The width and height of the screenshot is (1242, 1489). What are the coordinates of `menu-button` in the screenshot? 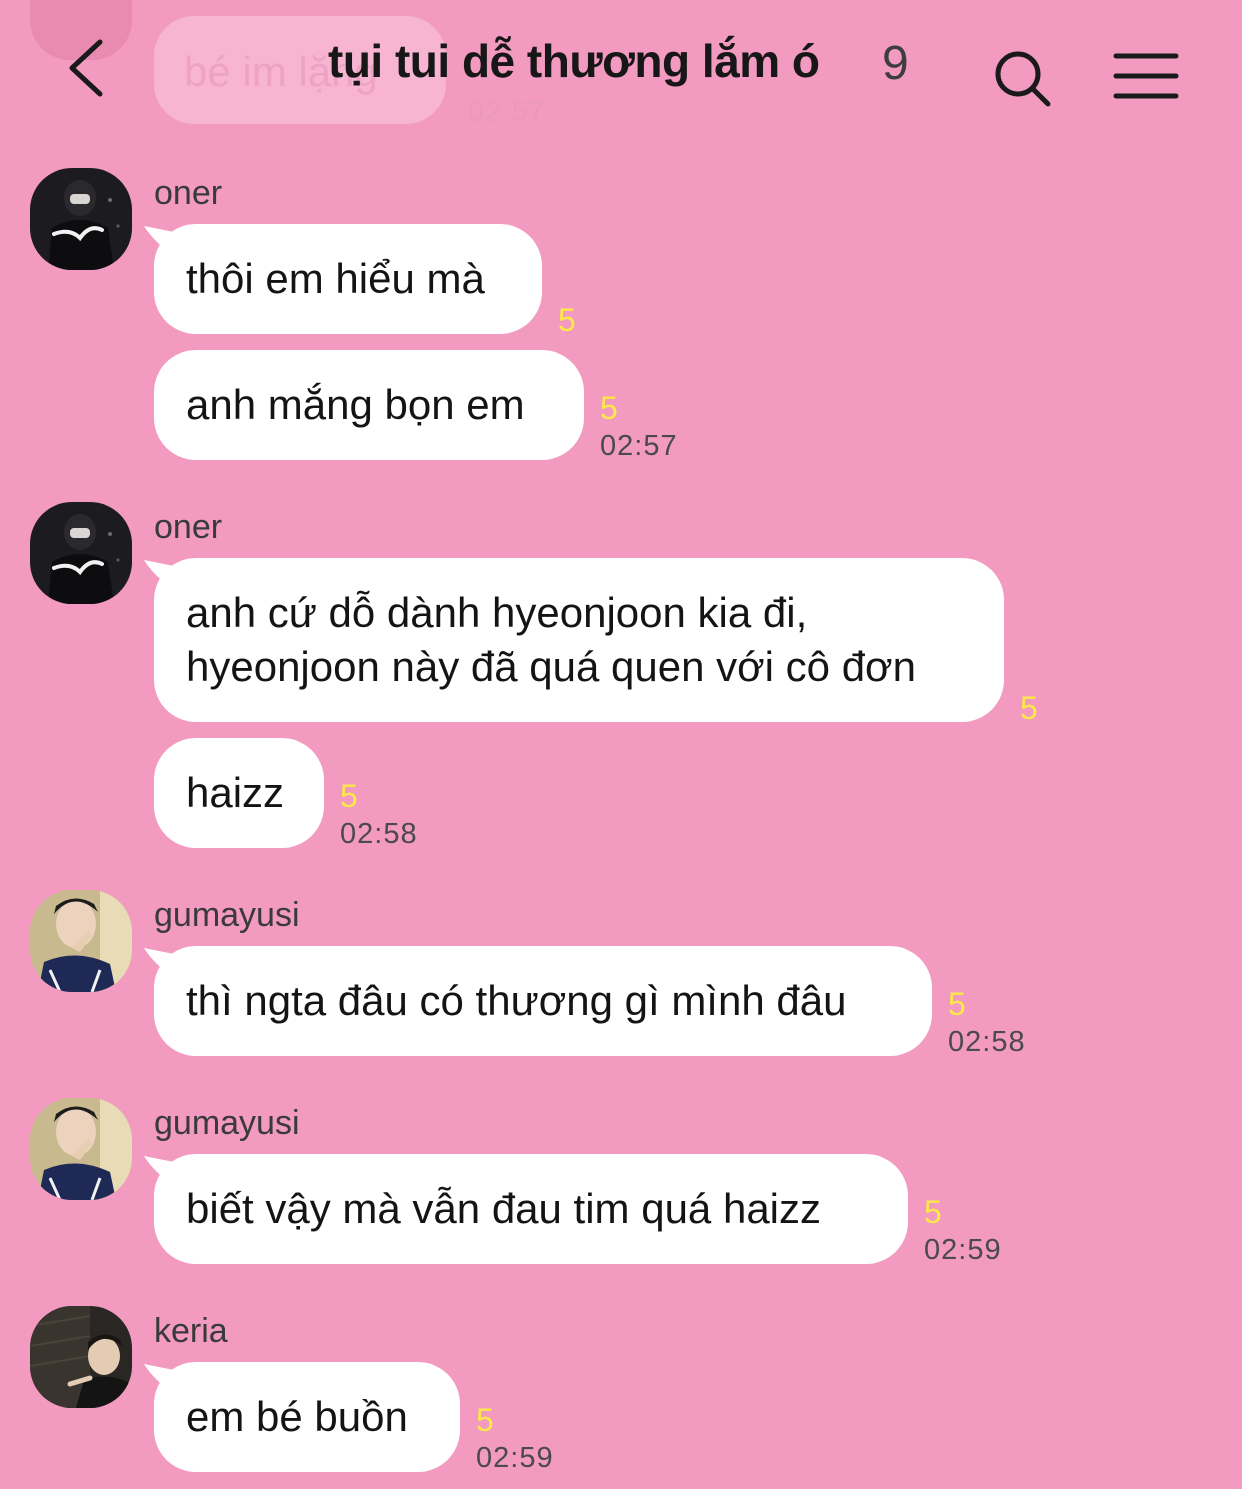 It's located at (1146, 76).